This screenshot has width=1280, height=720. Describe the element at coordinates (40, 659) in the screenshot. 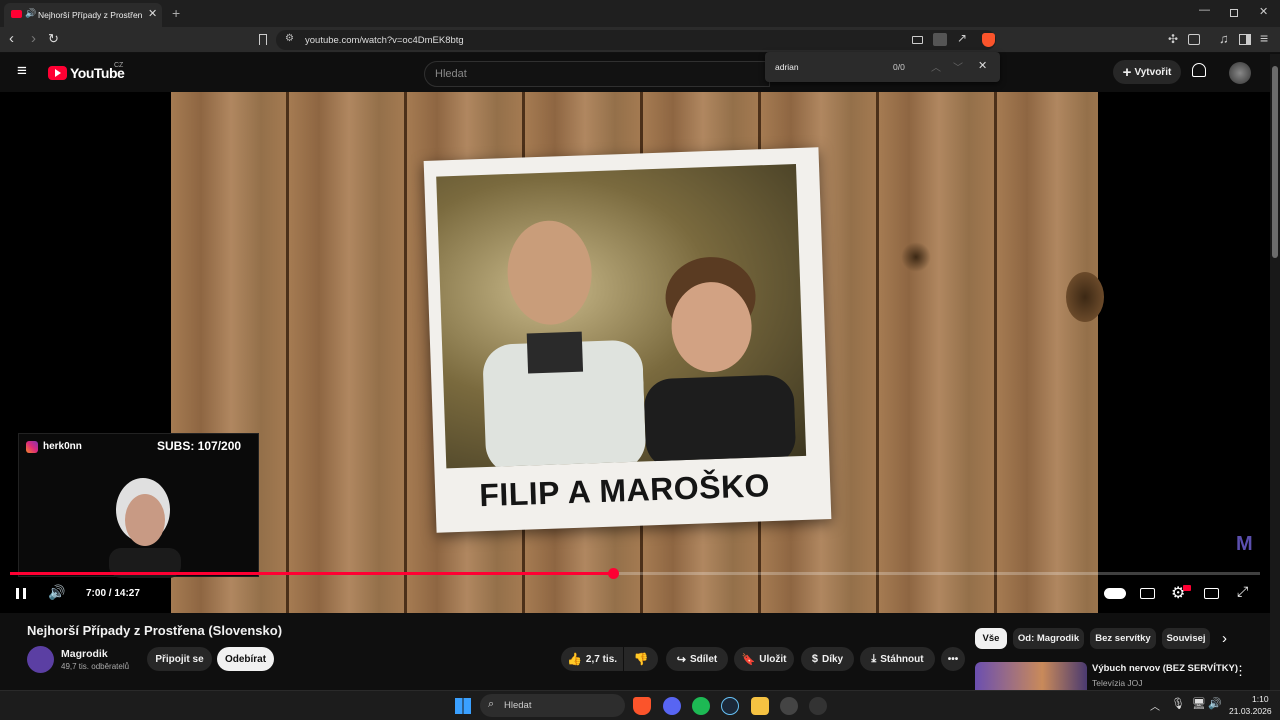

I see `channel-avatar` at that location.